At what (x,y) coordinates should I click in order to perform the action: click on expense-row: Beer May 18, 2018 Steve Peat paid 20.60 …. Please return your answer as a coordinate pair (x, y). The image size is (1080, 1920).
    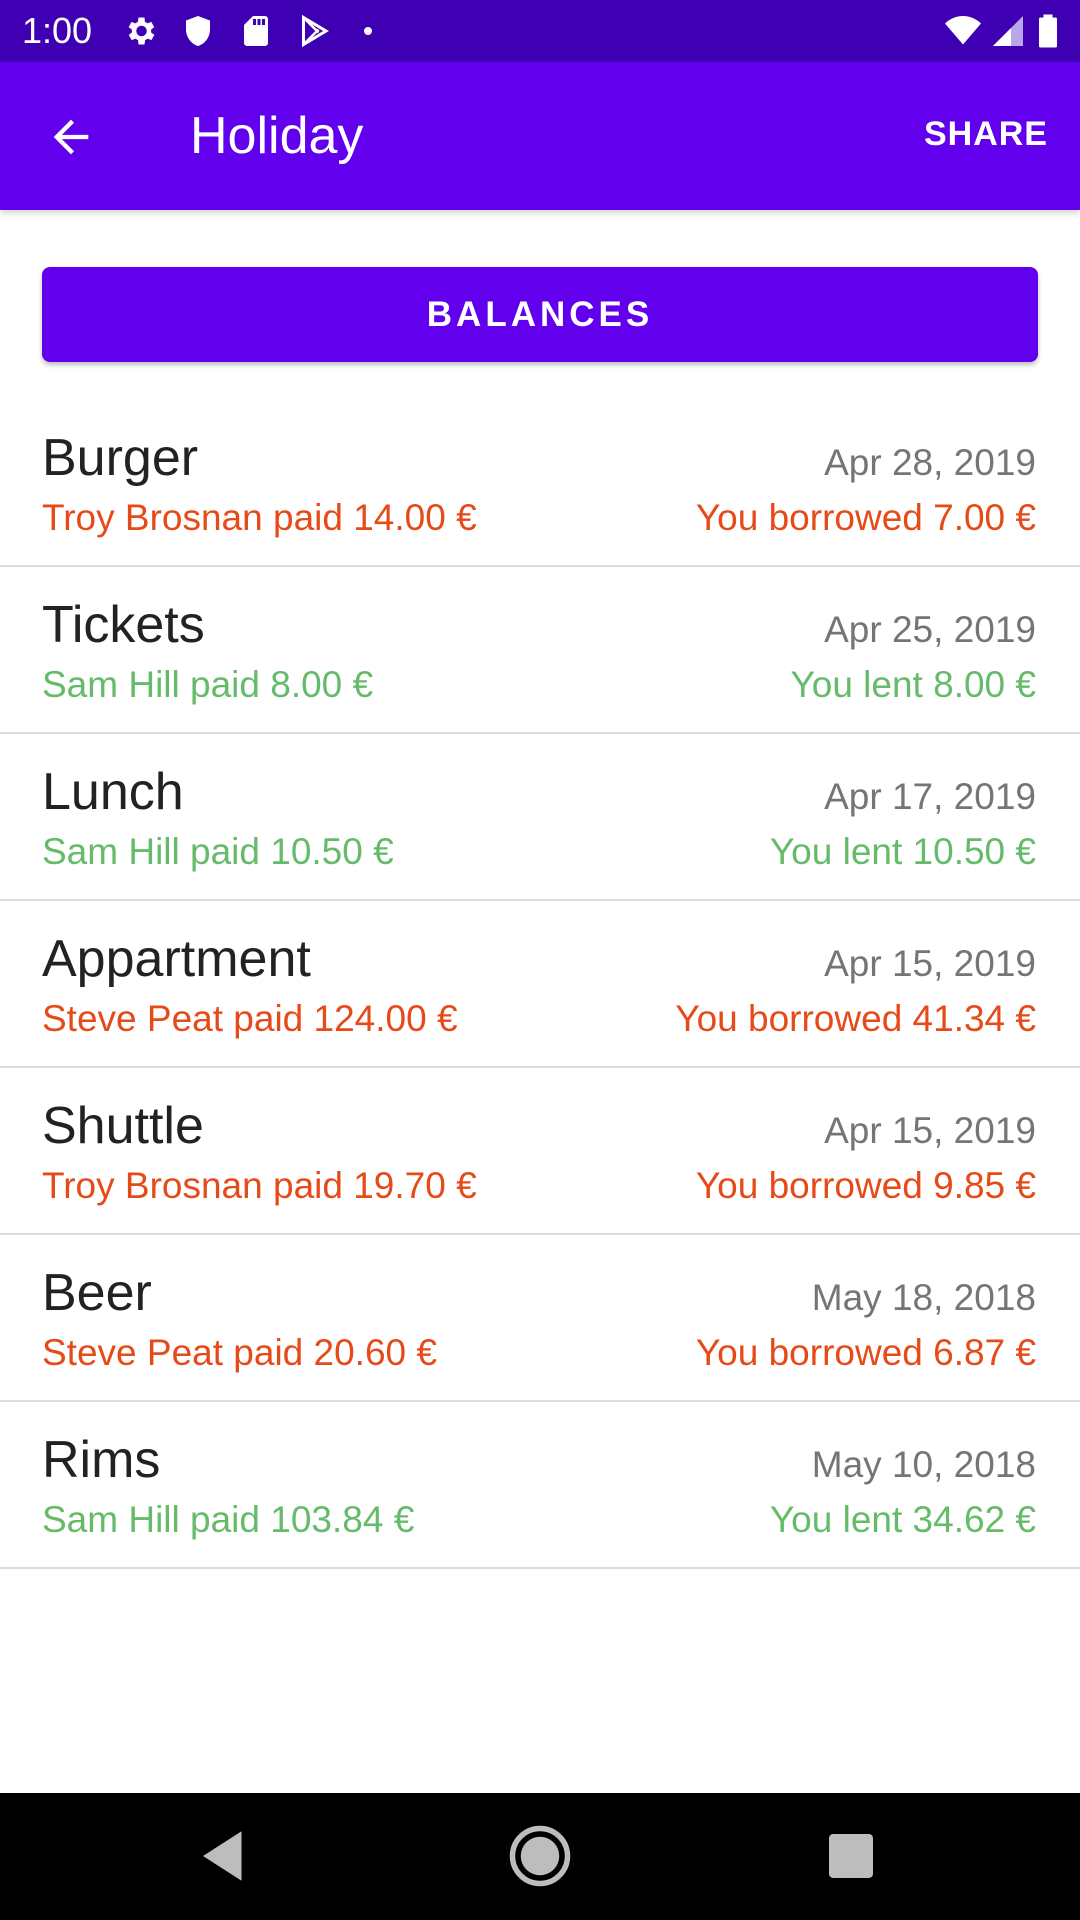
    Looking at the image, I should click on (540, 1318).